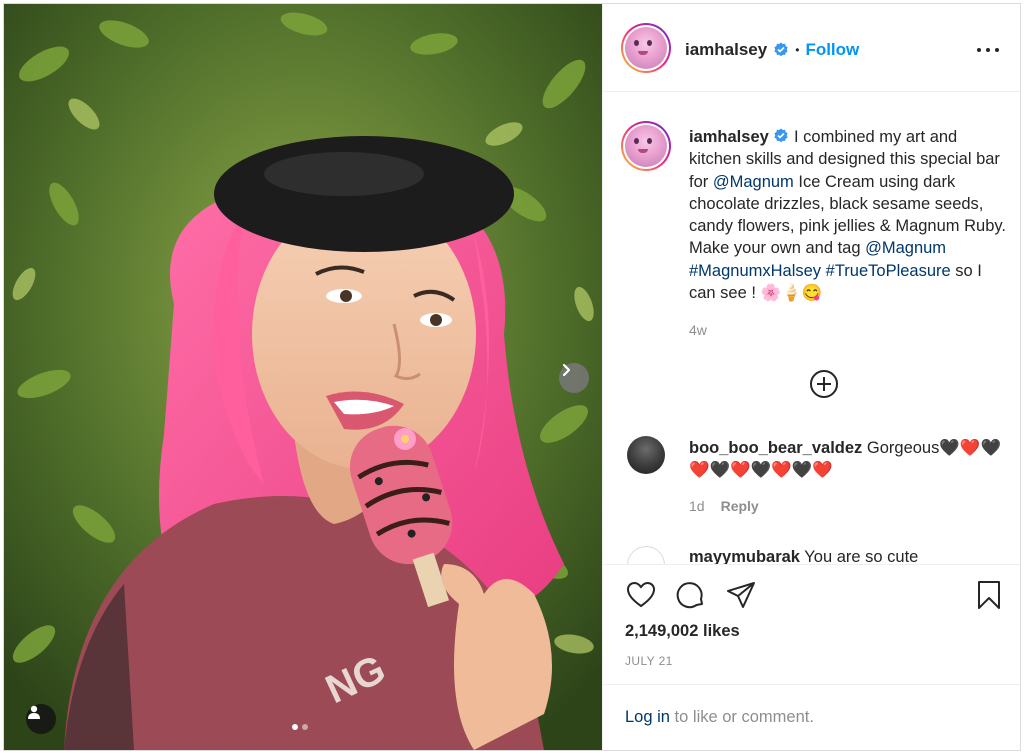 Image resolution: width=1024 pixels, height=754 pixels. What do you see at coordinates (34, 712) in the screenshot?
I see `user-tag-icon` at bounding box center [34, 712].